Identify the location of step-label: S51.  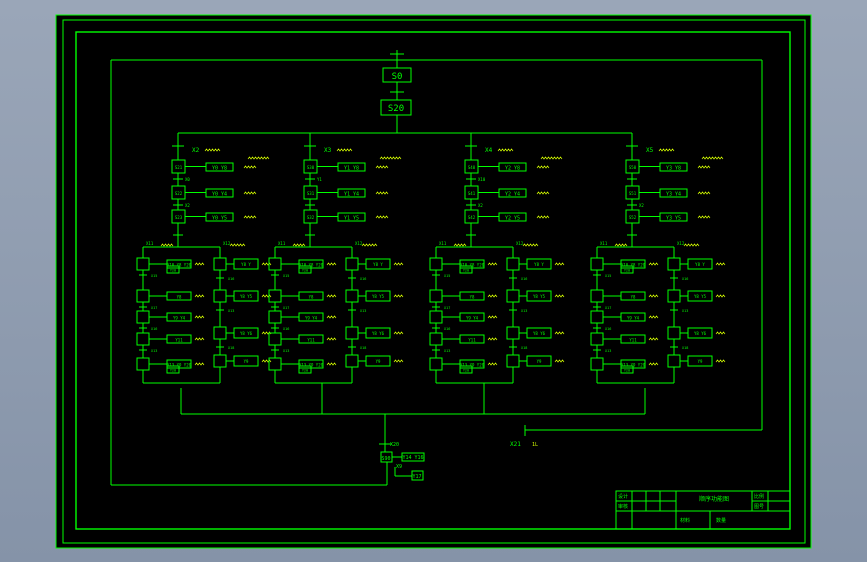
(633, 193).